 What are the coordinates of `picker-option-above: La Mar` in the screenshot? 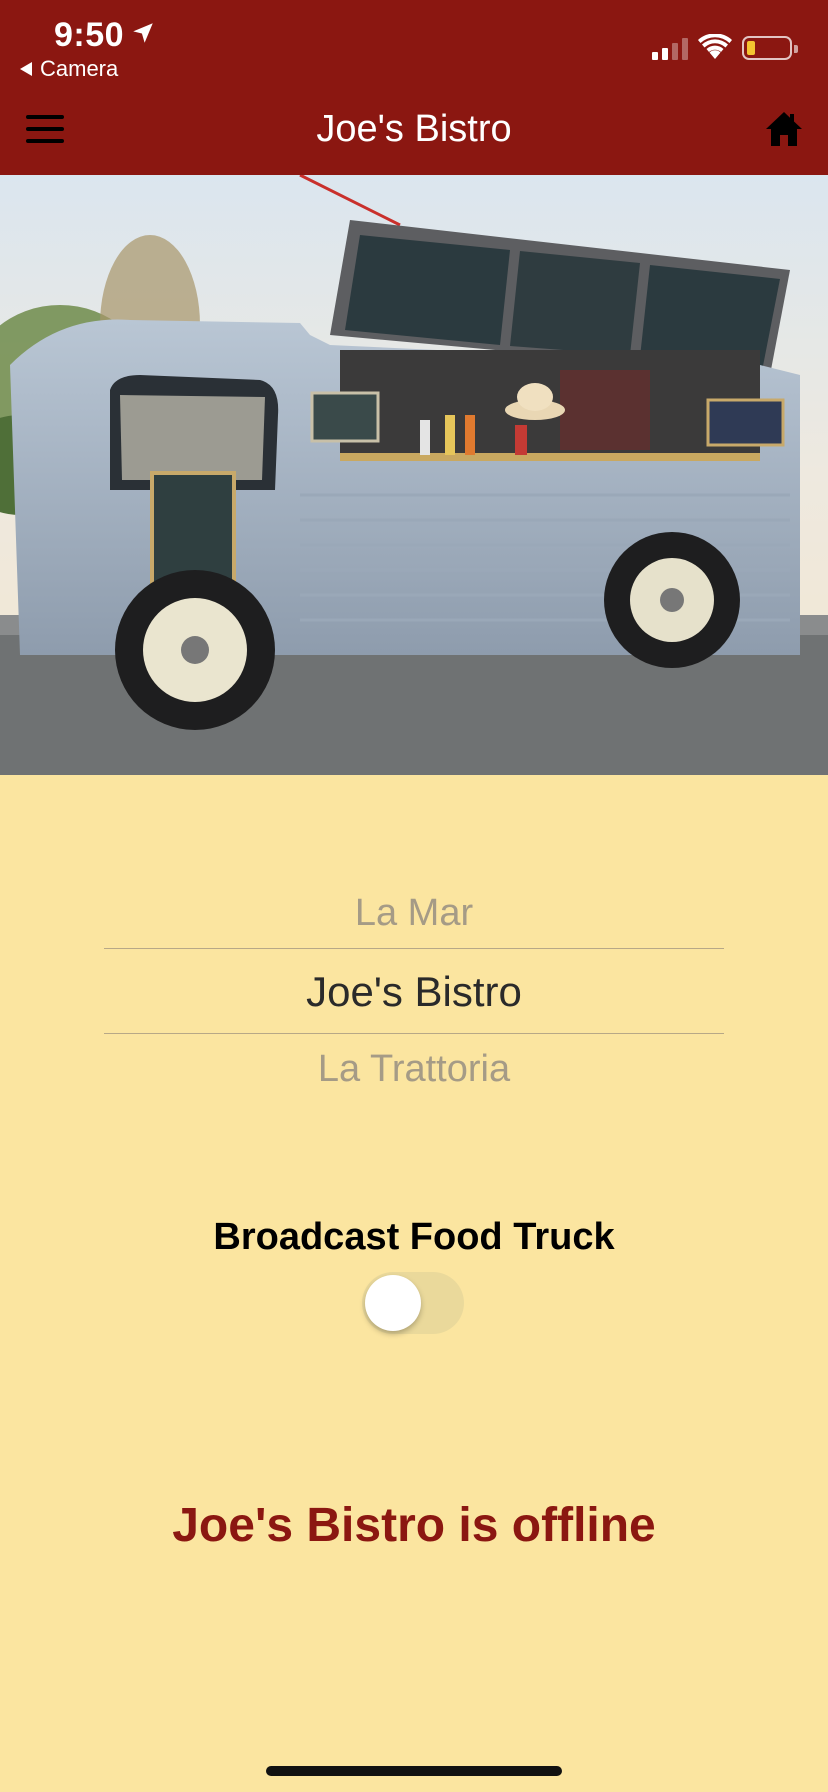 It's located at (414, 913).